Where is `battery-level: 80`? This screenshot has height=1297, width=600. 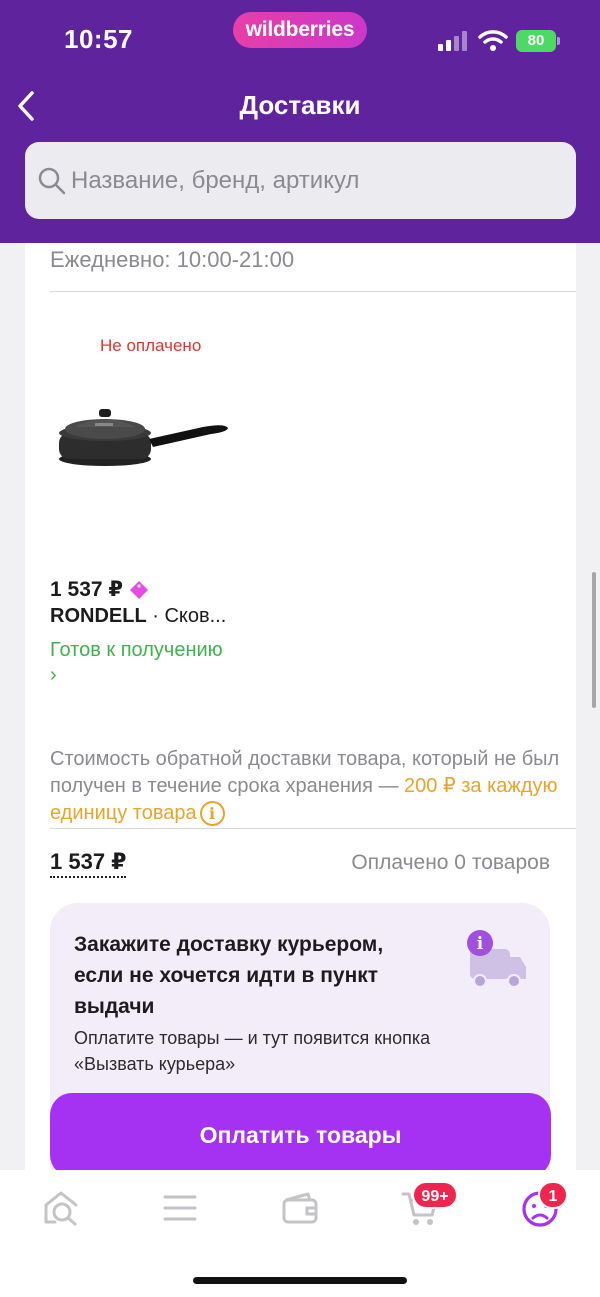
battery-level: 80 is located at coordinates (536, 41).